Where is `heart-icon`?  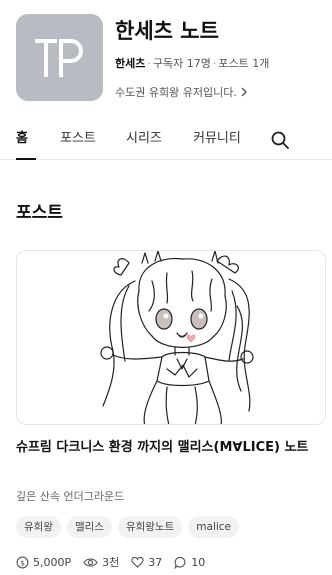
heart-icon is located at coordinates (137, 562).